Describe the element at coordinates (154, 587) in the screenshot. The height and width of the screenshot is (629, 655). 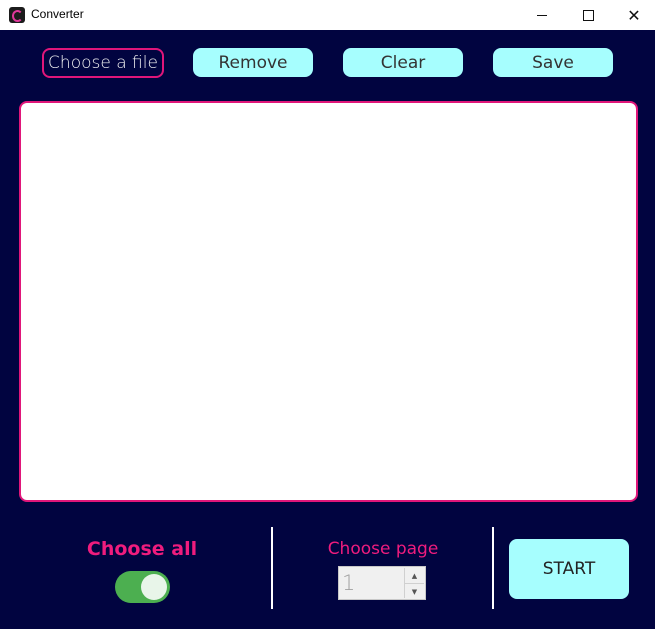
I see `toggle-knob` at that location.